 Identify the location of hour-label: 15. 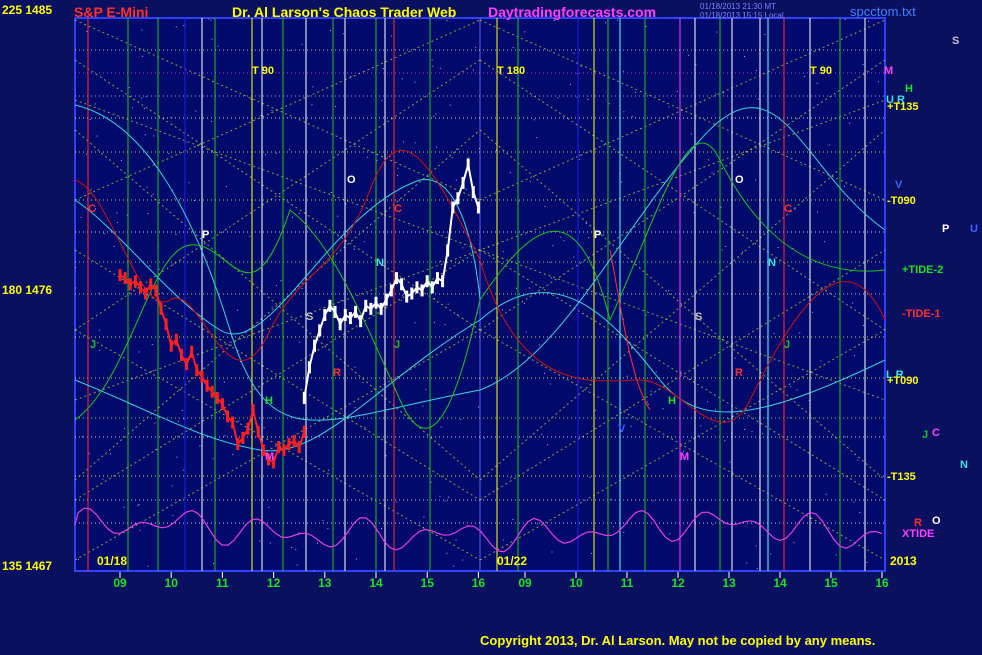
(831, 583).